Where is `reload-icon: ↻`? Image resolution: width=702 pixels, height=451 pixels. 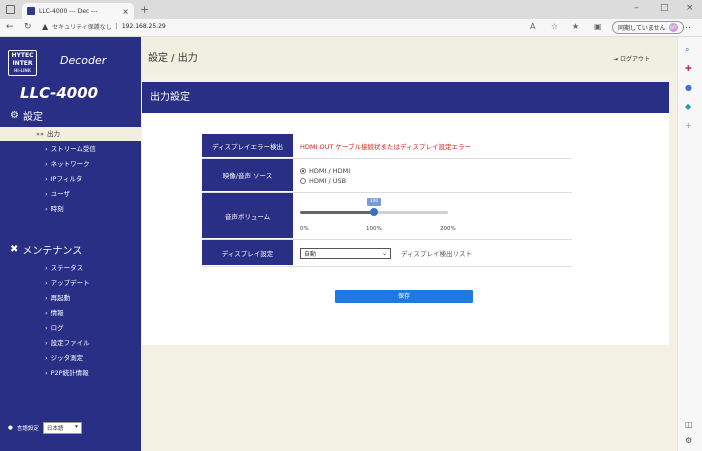
reload-icon: ↻ is located at coordinates (28, 27).